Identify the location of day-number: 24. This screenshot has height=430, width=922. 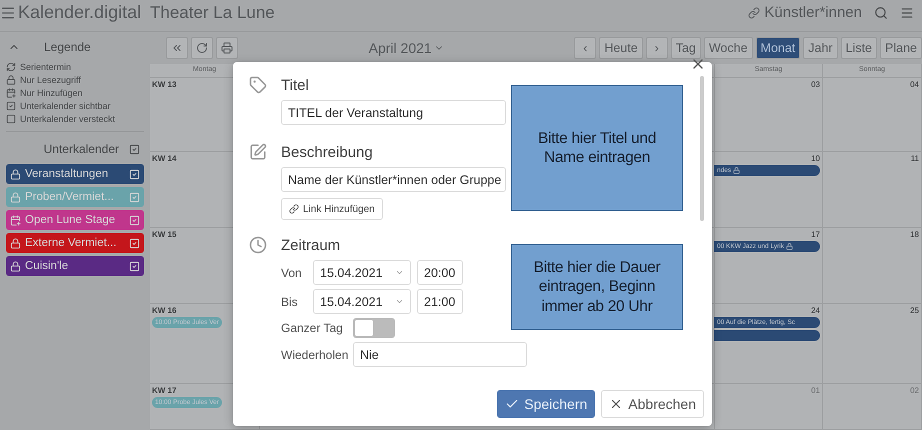
(815, 310).